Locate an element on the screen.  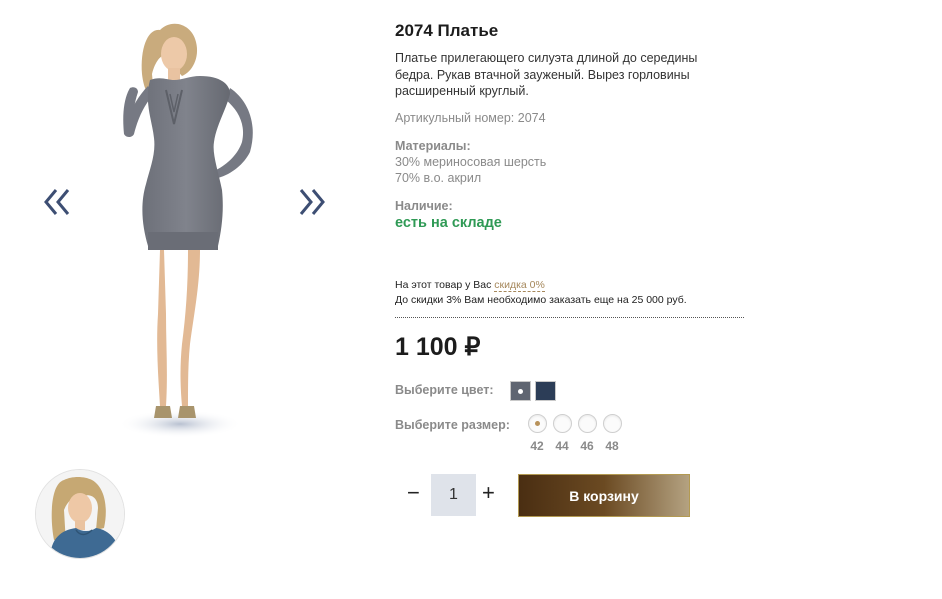
size-value: 42 is located at coordinates (537, 446).